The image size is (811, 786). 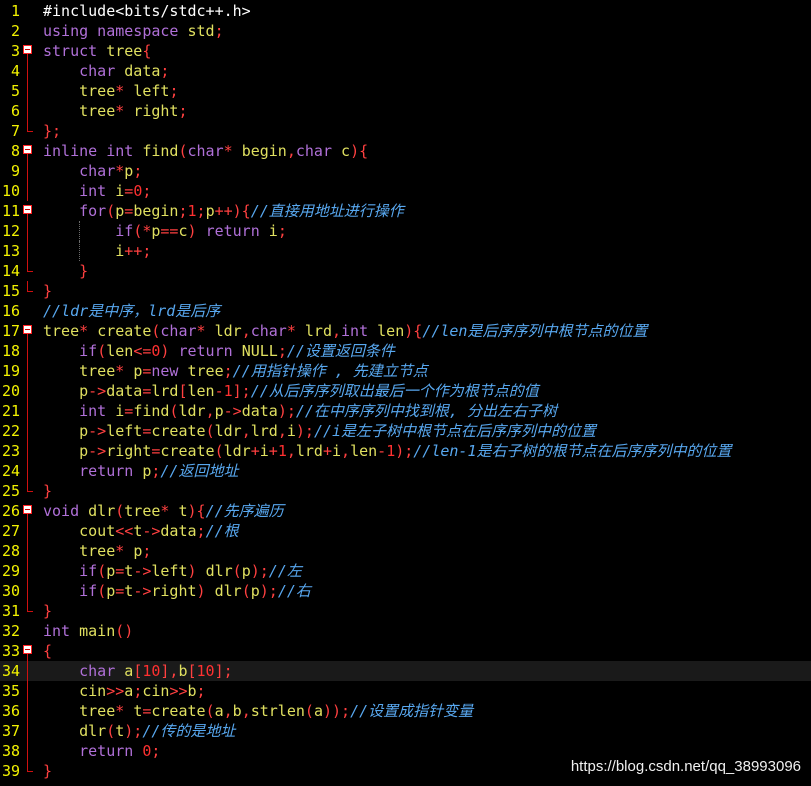 I want to click on code-text: char a[10],b[10];, so click(x=138, y=671).